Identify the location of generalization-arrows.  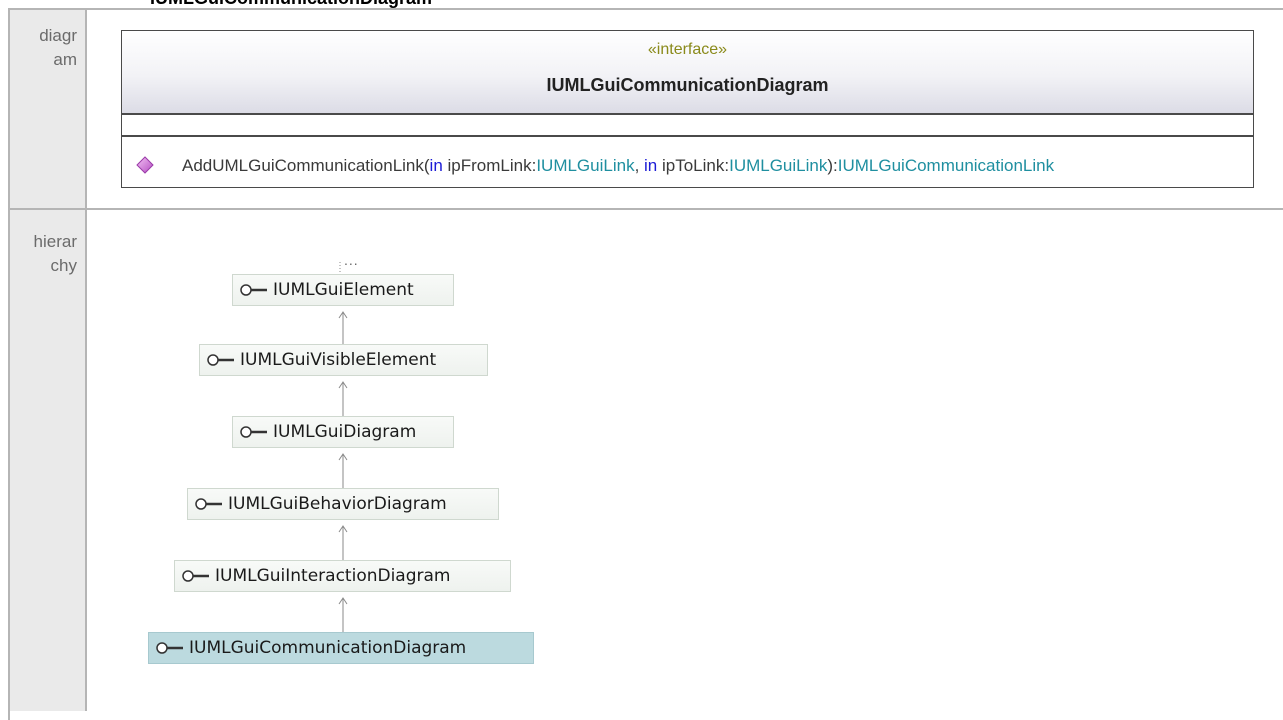
(343, 447).